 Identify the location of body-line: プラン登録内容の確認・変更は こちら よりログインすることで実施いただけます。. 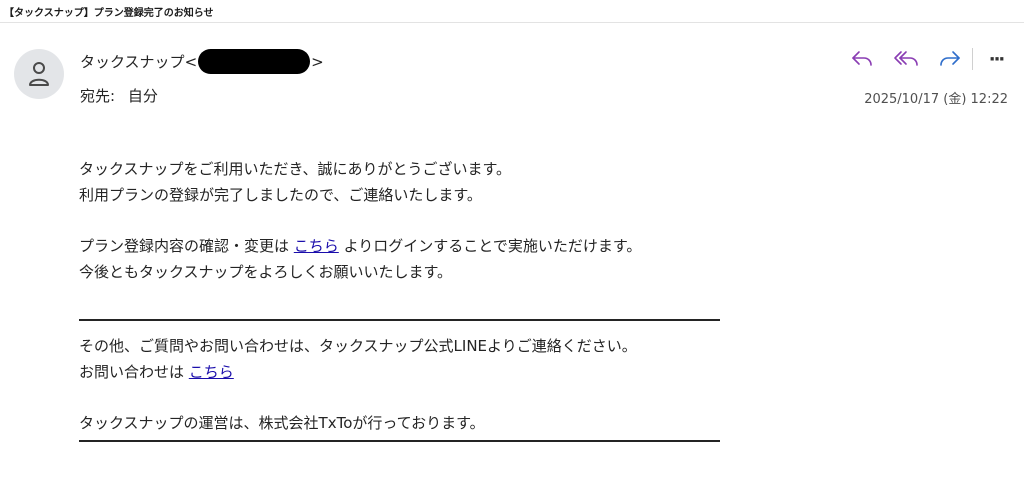
(429, 246).